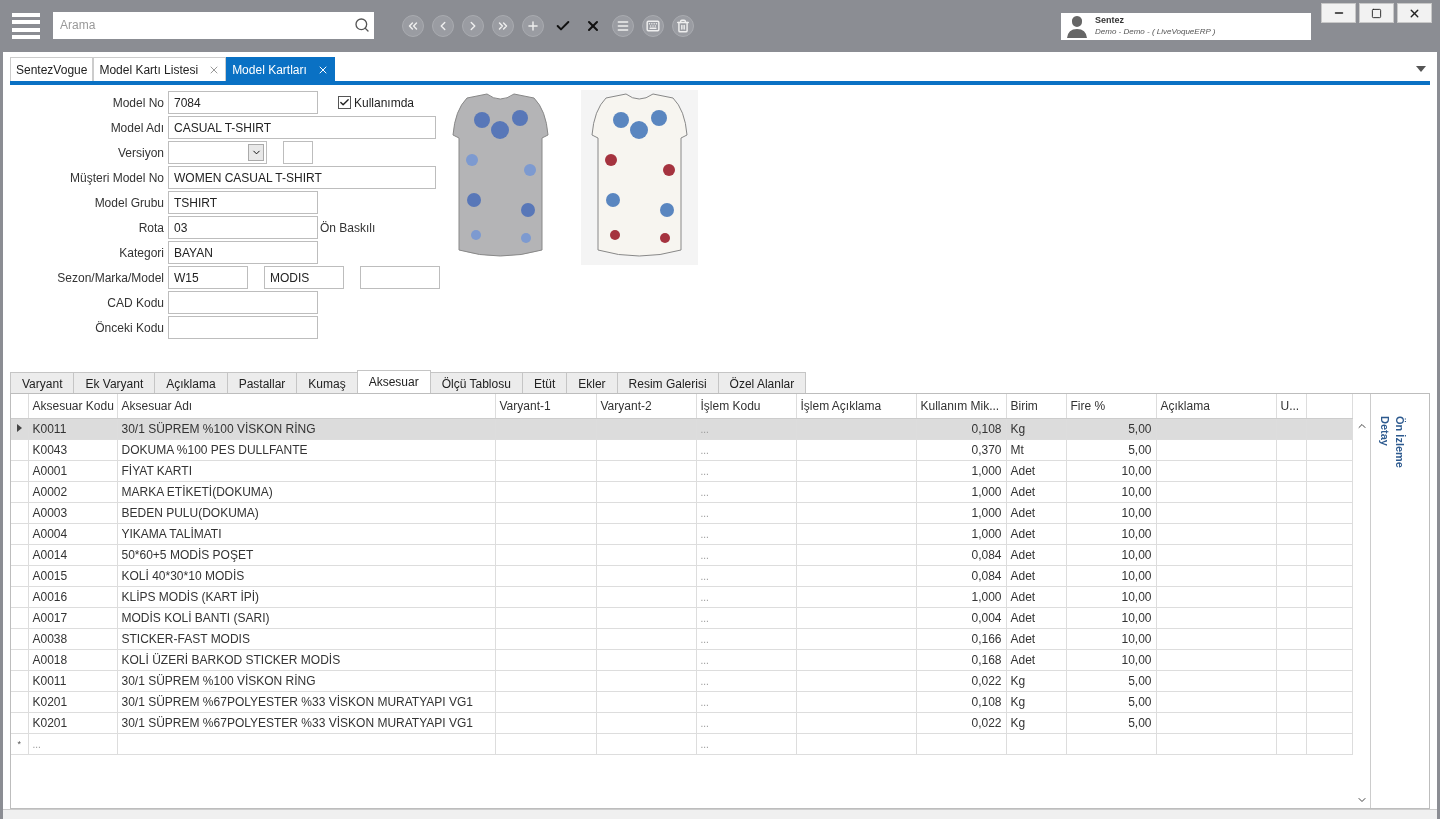 The height and width of the screenshot is (819, 1440). I want to click on column-header: Aksesuar Kodu, so click(72, 406).